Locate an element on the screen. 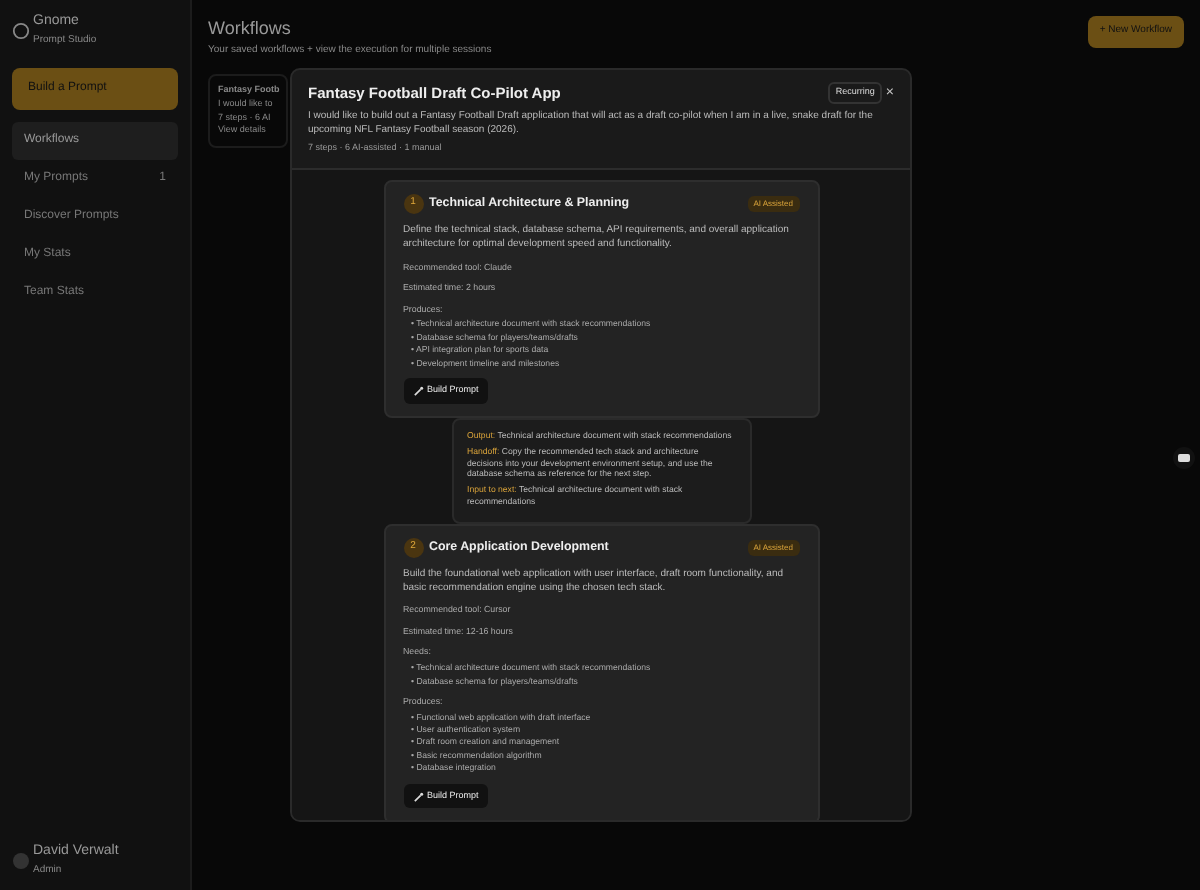  chat-icon is located at coordinates (1184, 458).